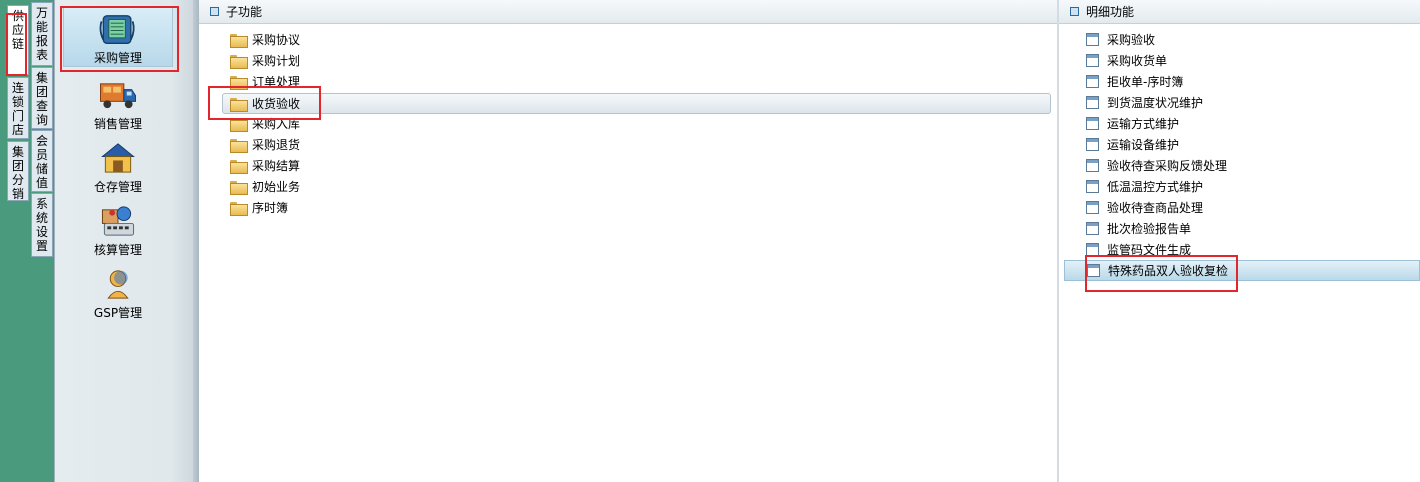 This screenshot has height=482, width=1420. What do you see at coordinates (1149, 229) in the screenshot?
I see `item-label: 批次检验报告单` at bounding box center [1149, 229].